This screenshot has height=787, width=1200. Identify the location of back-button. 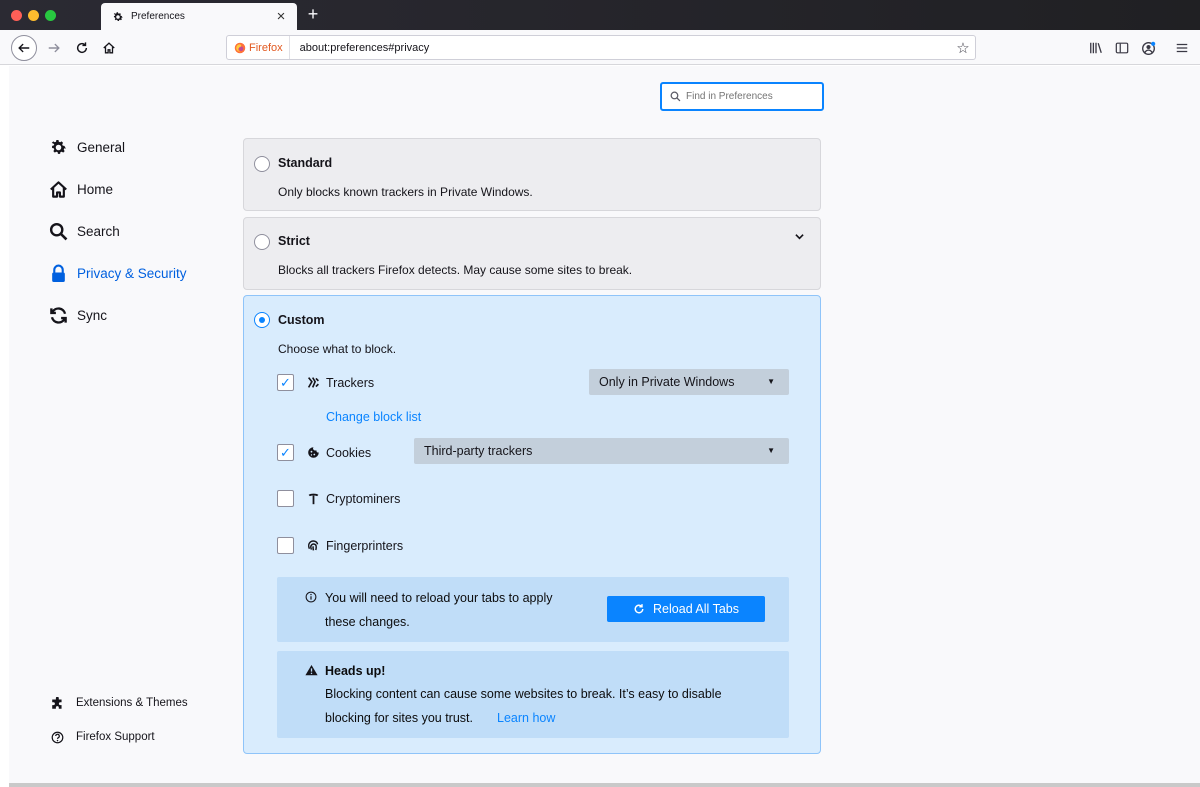
(24, 48).